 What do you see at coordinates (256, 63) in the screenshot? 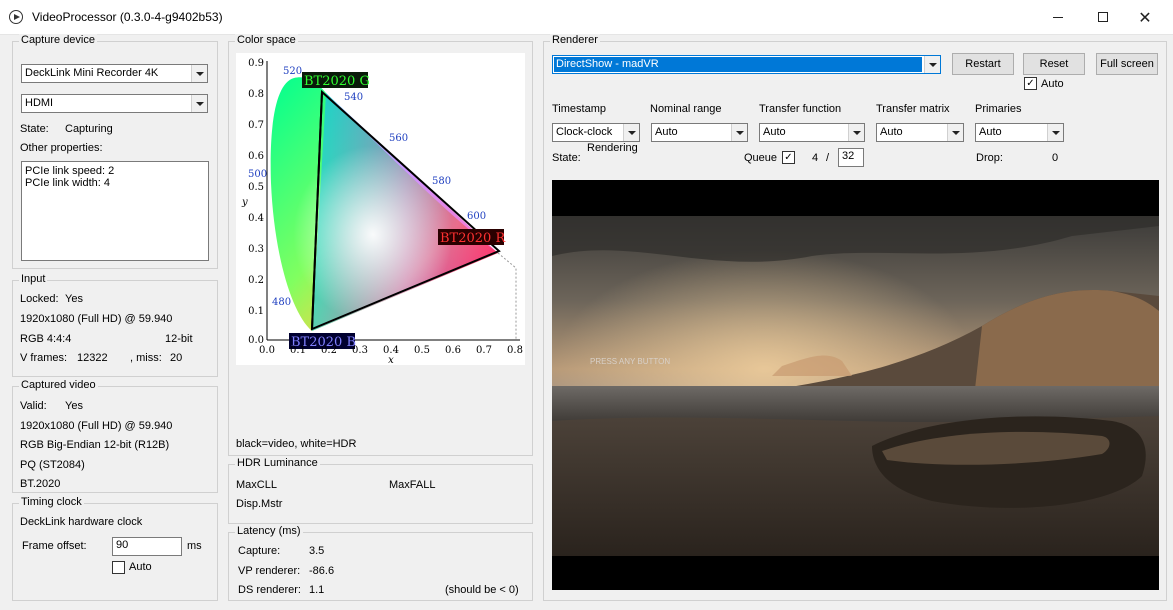
I see `y-tick: 0.9` at bounding box center [256, 63].